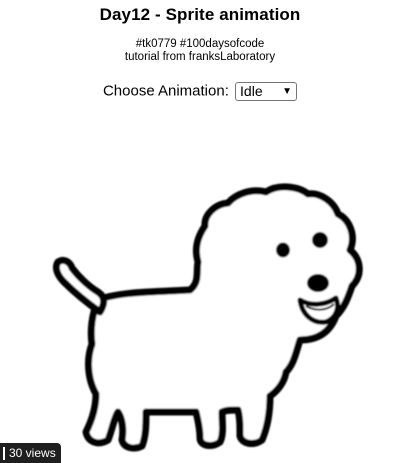 This screenshot has height=463, width=400. What do you see at coordinates (287, 91) in the screenshot?
I see `chevron-down-icon: ▼` at bounding box center [287, 91].